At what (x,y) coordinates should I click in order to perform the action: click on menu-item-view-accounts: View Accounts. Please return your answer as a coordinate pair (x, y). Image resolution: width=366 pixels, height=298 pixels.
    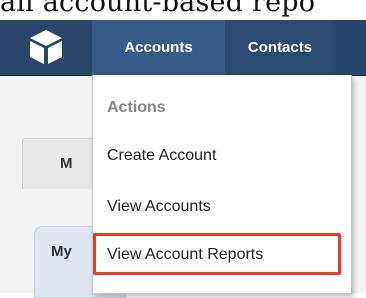
    Looking at the image, I should click on (159, 207).